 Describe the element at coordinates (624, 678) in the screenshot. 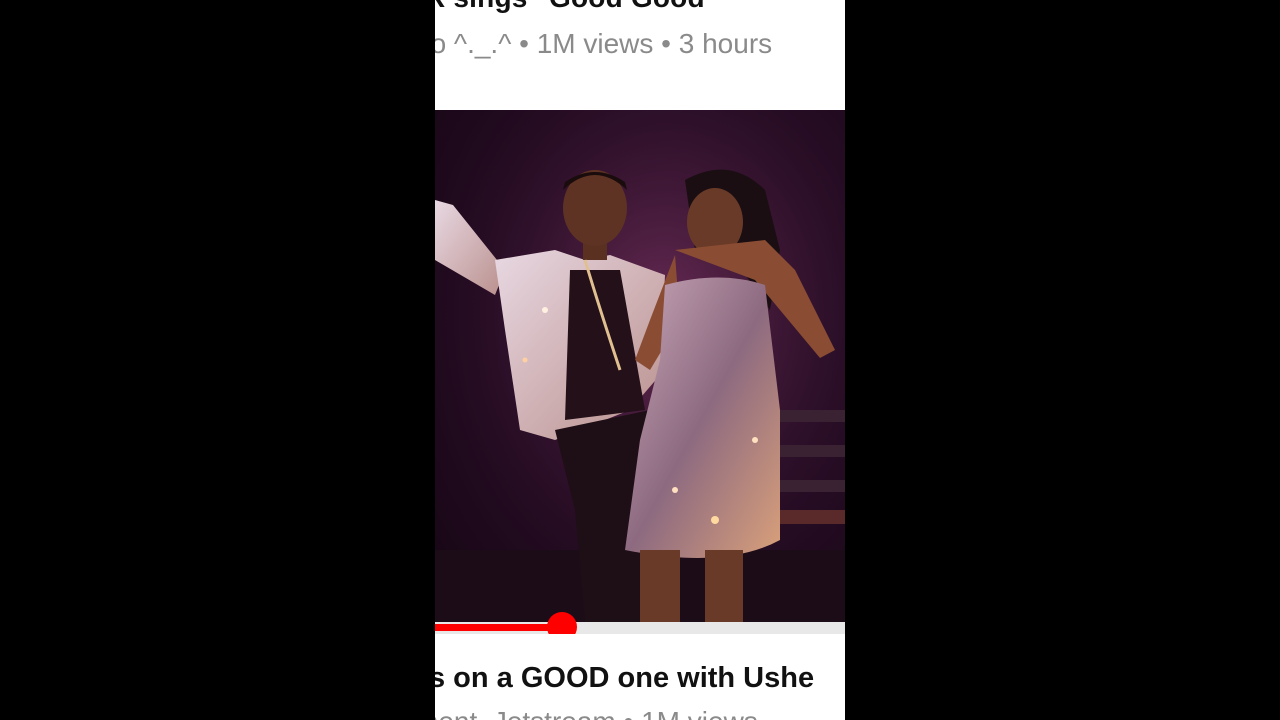

I see `video-title: s on a GOOD one with Ushe` at that location.